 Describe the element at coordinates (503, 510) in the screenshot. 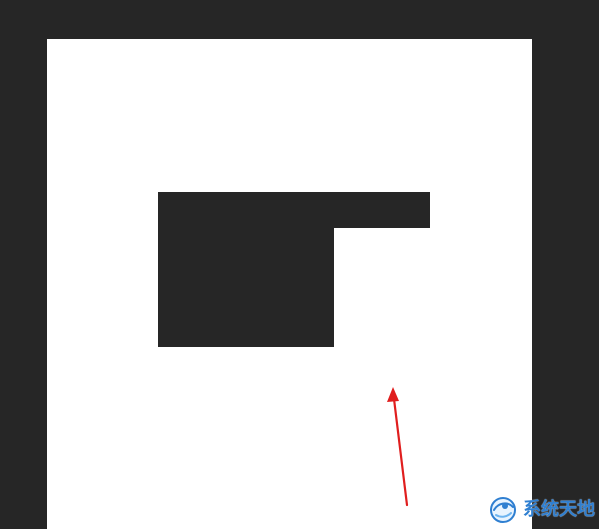

I see `globe-swirl-logo-icon` at that location.